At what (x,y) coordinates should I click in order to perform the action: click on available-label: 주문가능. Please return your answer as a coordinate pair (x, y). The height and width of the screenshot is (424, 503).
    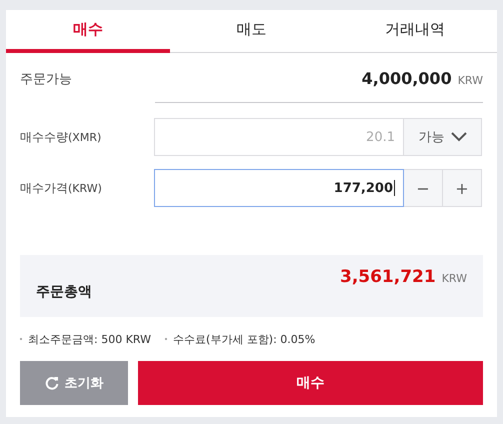
    Looking at the image, I should click on (46, 79).